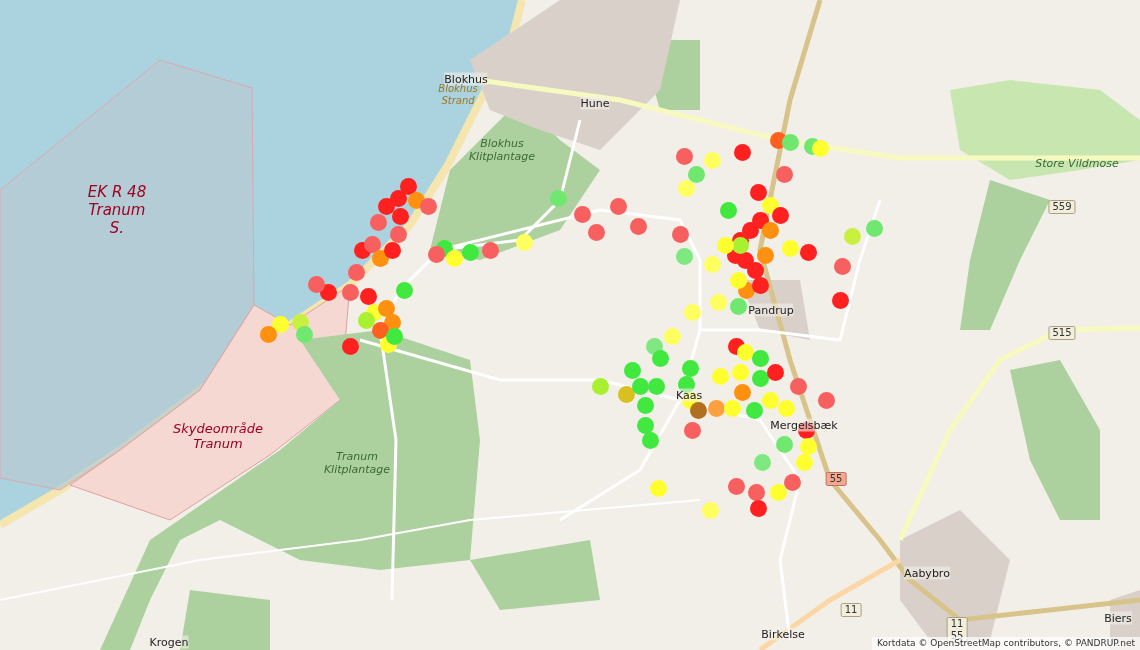 This screenshot has height=650, width=1140. I want to click on place-label: Birkelse, so click(783, 634).